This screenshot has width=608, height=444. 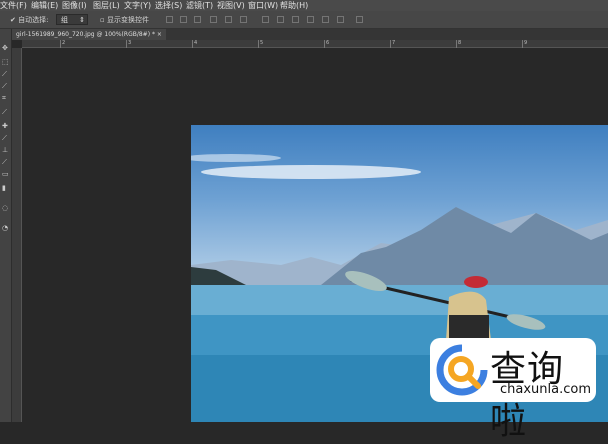 I want to click on vertical-ruler, so click(x=17, y=235).